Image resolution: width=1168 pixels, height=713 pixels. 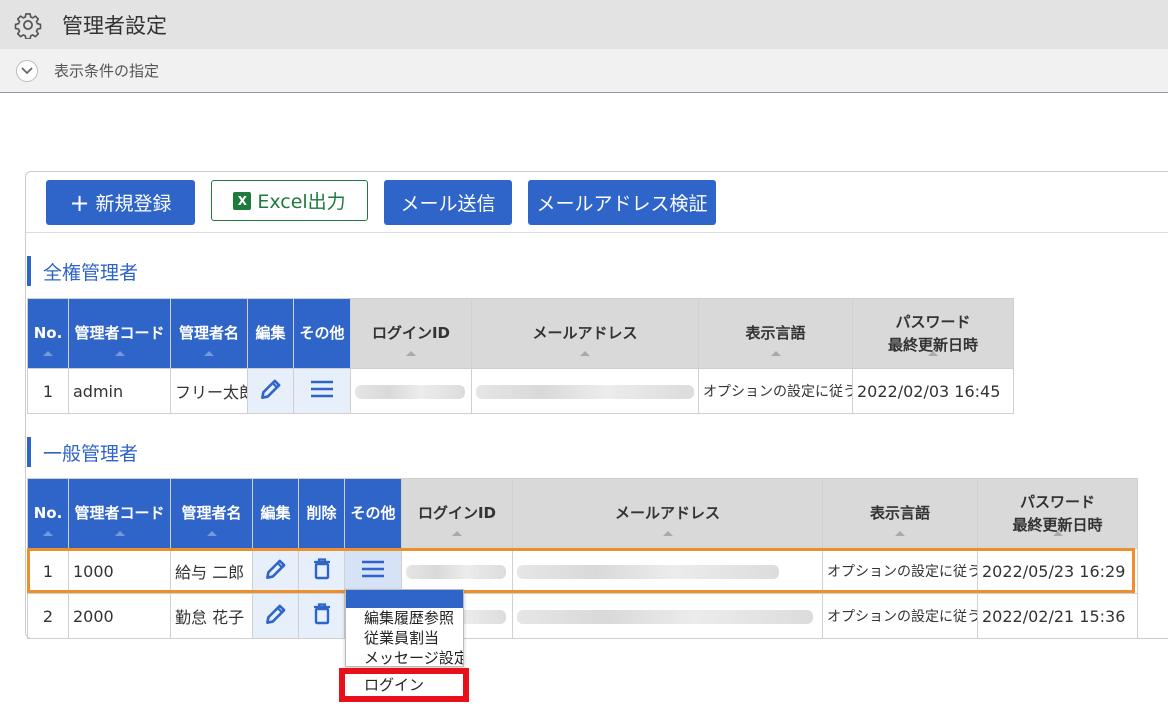 I want to click on menu-item-login: ログイン, so click(x=404, y=685).